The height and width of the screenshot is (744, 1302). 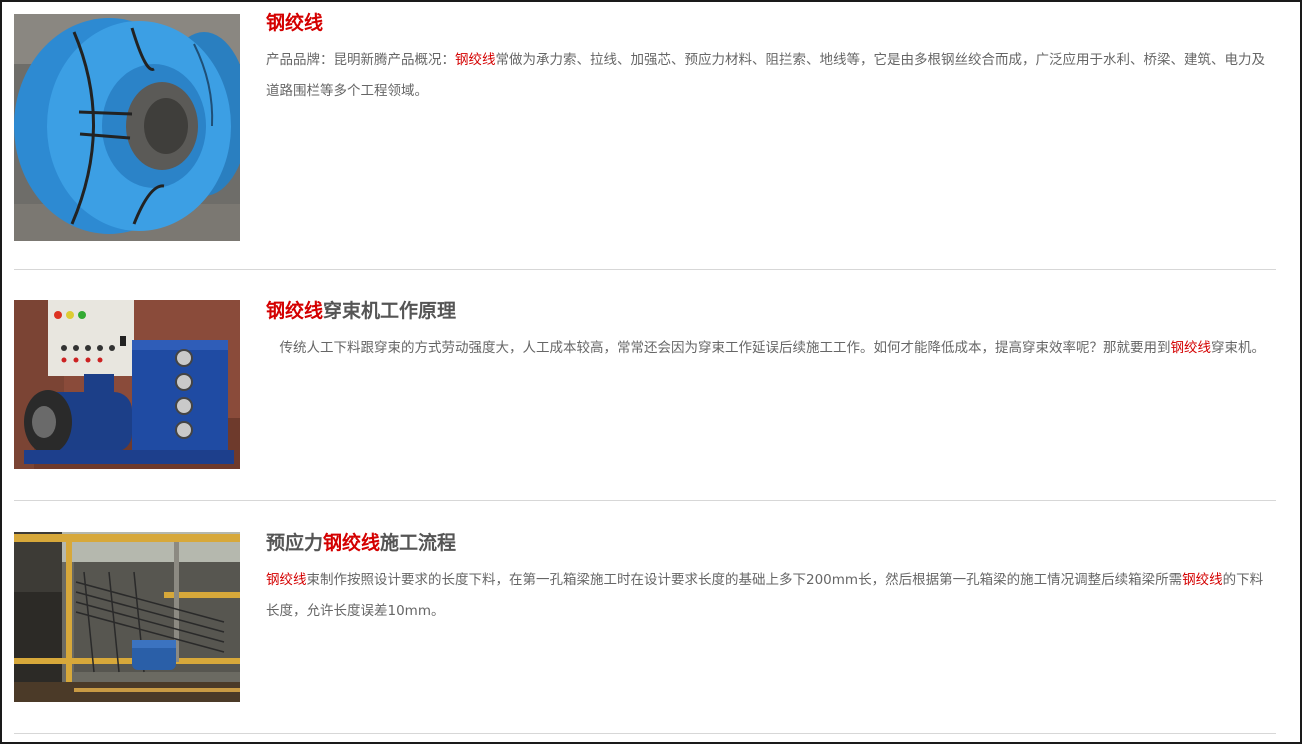 I want to click on product-image-threading-machine, so click(x=127, y=384).